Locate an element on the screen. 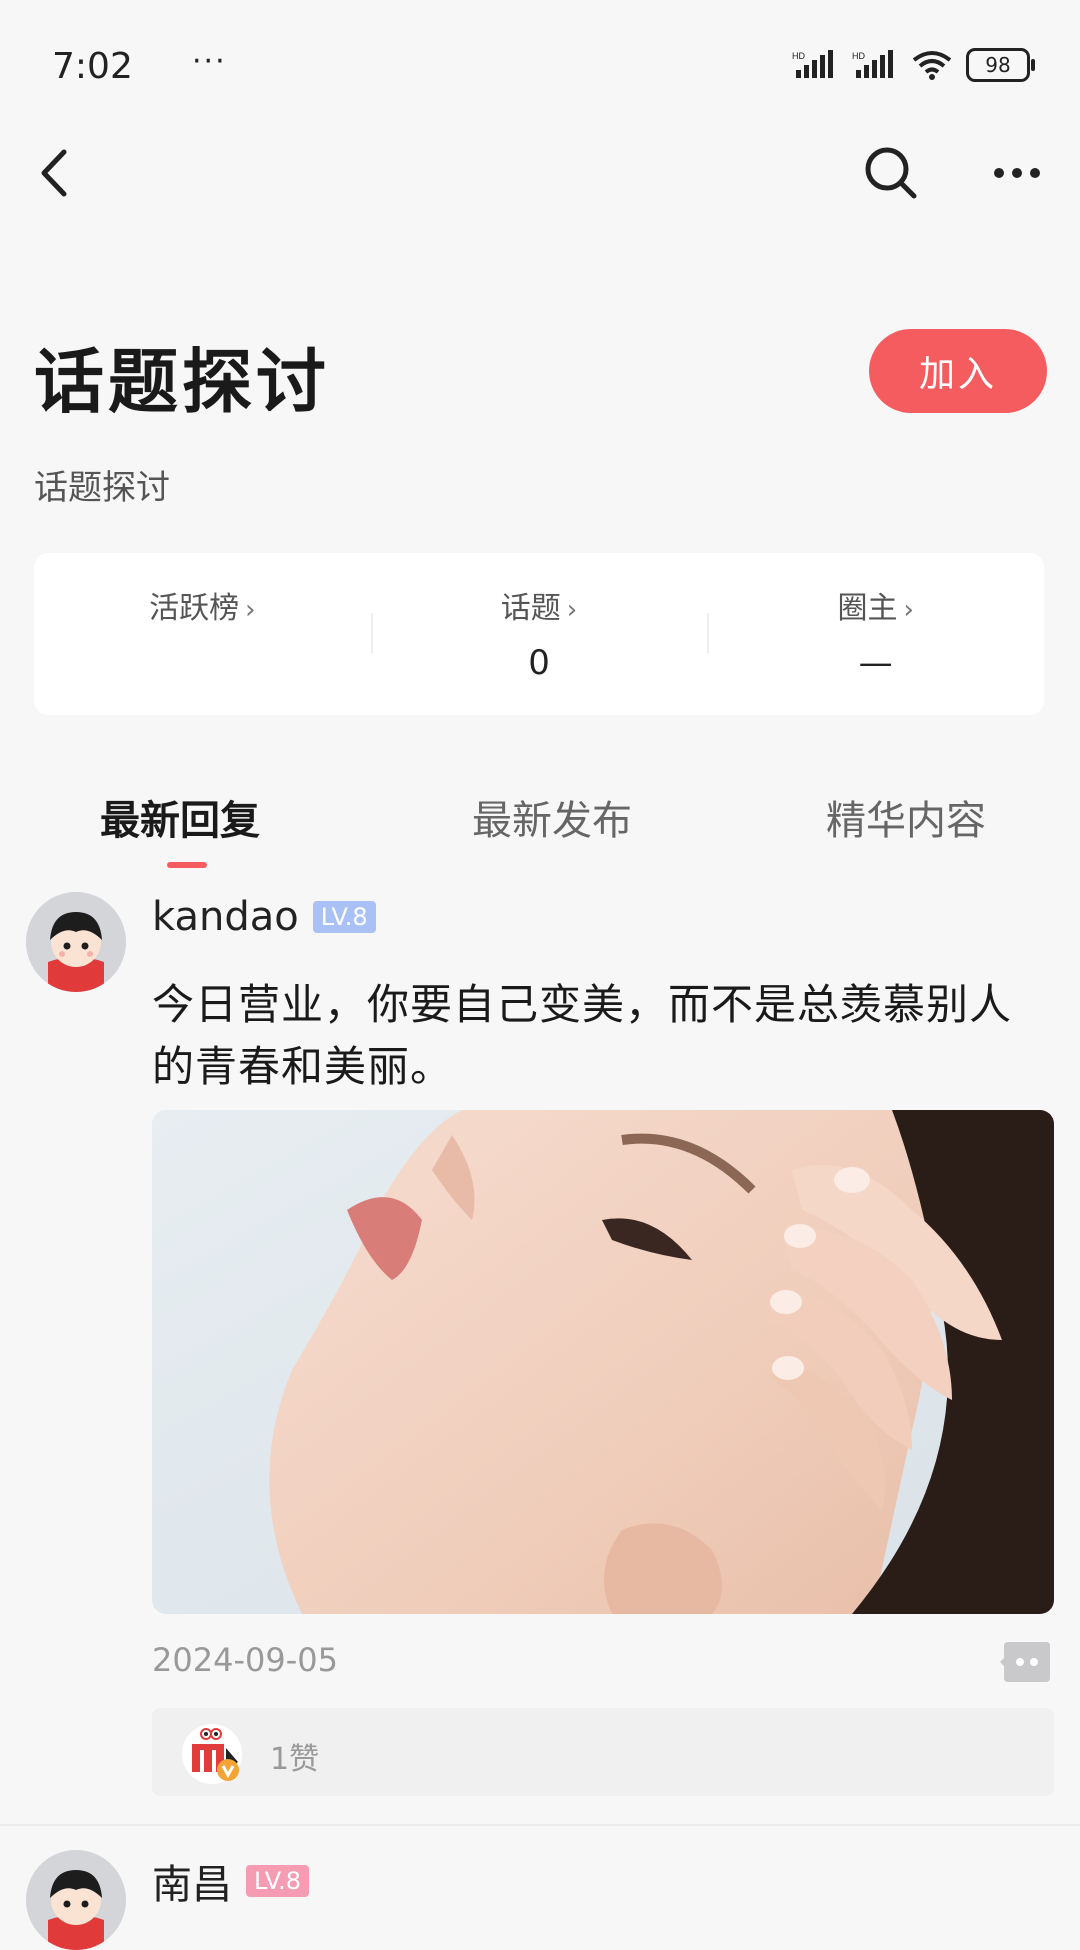 The height and width of the screenshot is (1950, 1080). status-more-icon: ··· is located at coordinates (209, 61).